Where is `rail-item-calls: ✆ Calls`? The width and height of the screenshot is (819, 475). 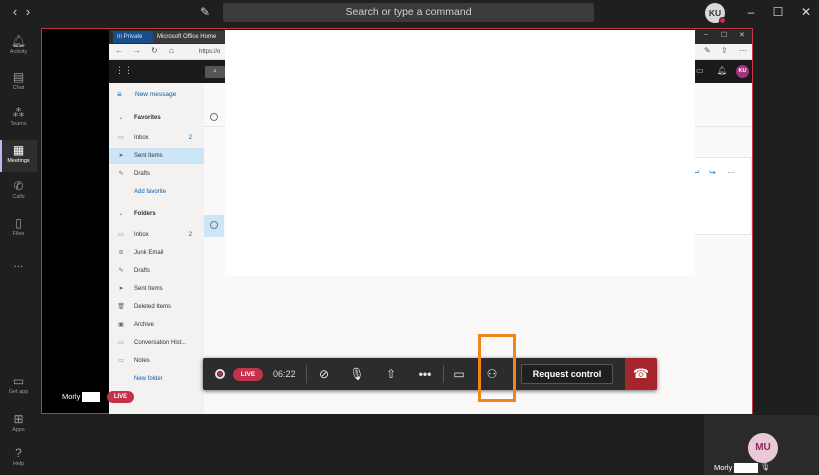
rail-item-calls: ✆ Calls is located at coordinates (18, 194).